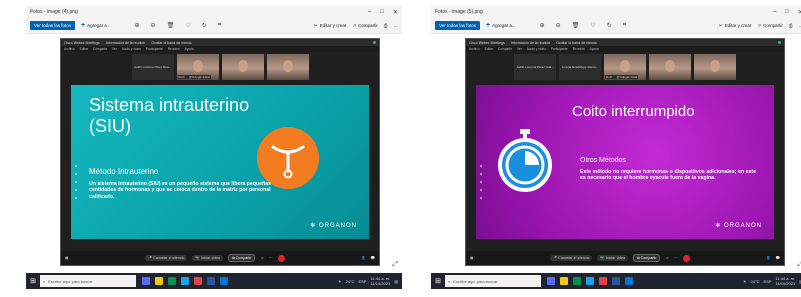 Image resolution: width=801 pixels, height=297 pixels. Describe the element at coordinates (204, 25) in the screenshot. I see `rotate-icon: ↻` at that location.